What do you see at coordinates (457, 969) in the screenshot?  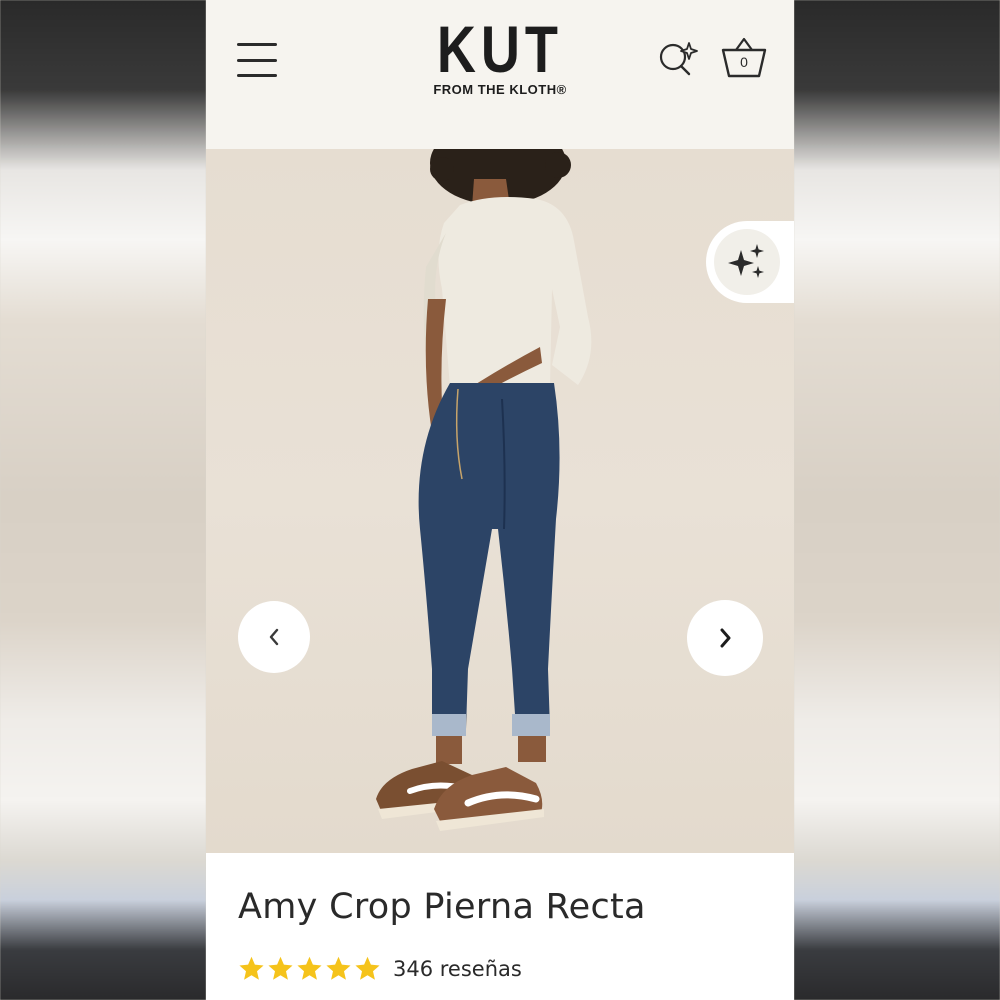 I see `review-count-link: 346 reseñas` at bounding box center [457, 969].